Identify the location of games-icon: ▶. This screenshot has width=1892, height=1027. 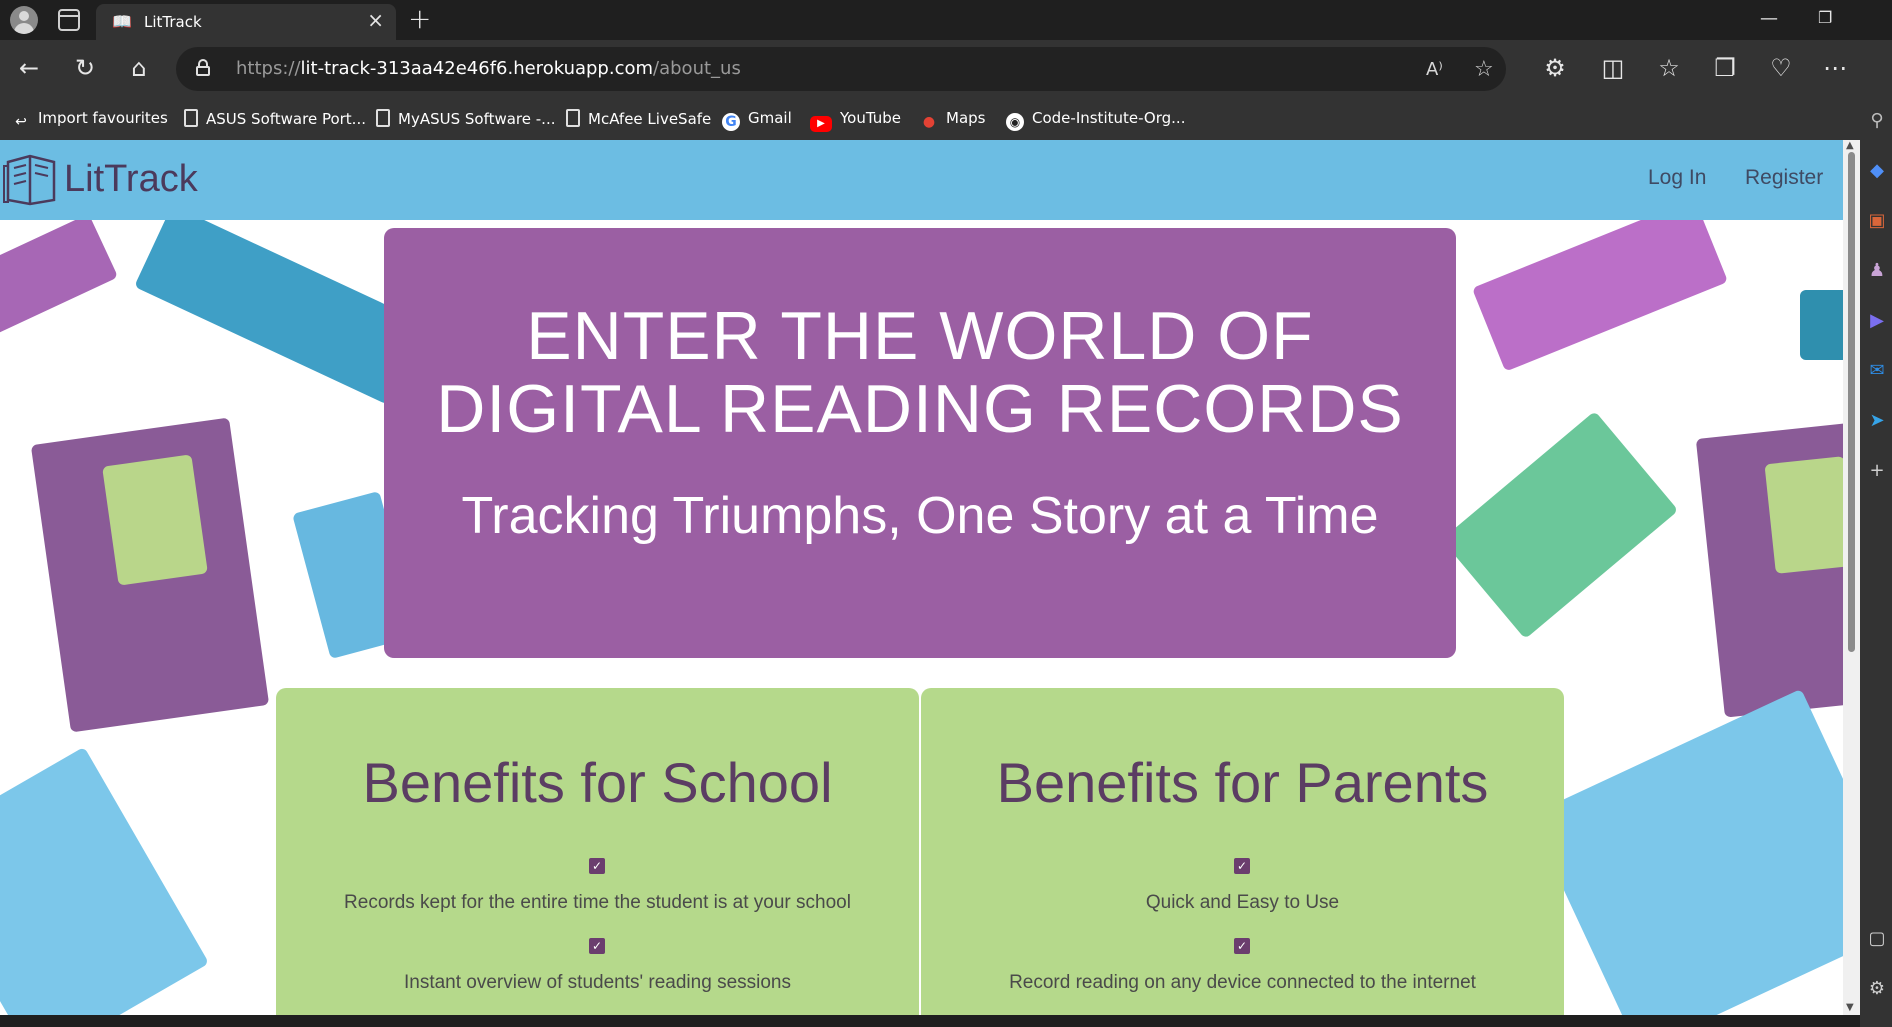
(1877, 321).